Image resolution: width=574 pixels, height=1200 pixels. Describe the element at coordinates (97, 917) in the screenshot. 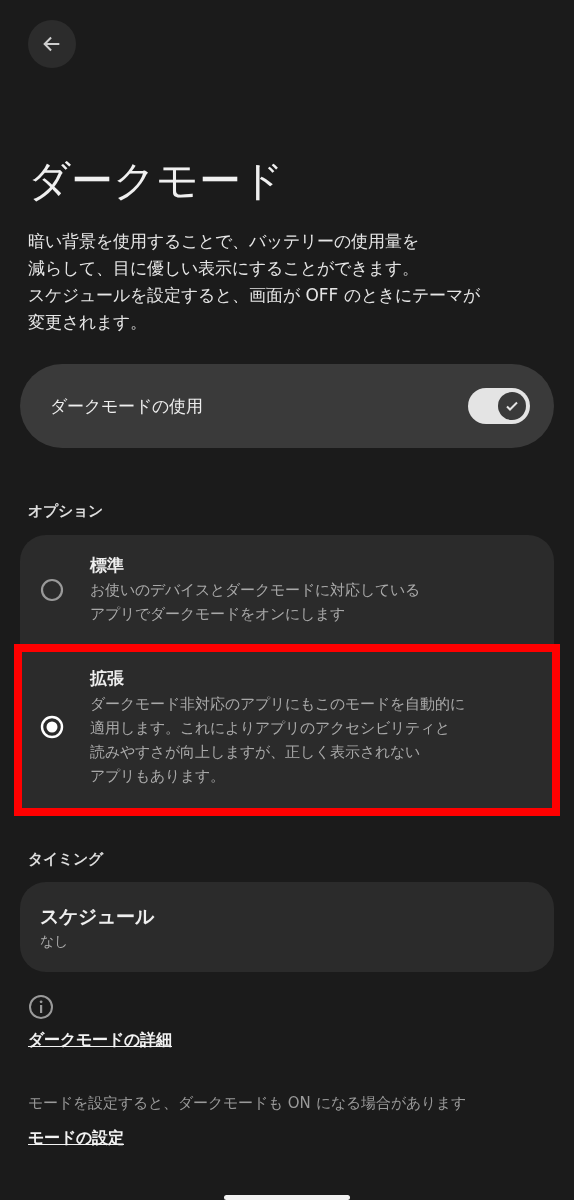

I see `schedule-title: スケジュール` at that location.